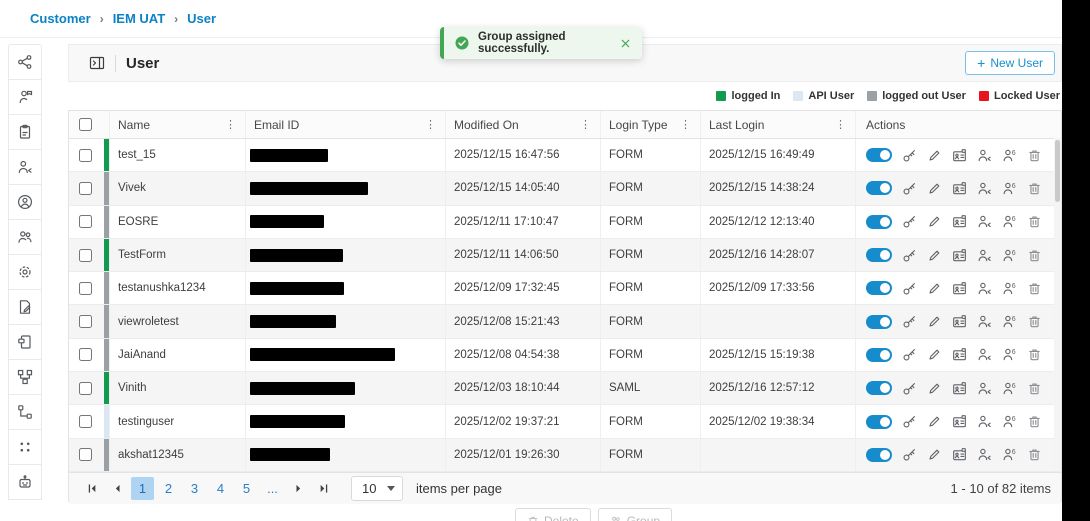  I want to click on select-all-checkbox, so click(85, 124).